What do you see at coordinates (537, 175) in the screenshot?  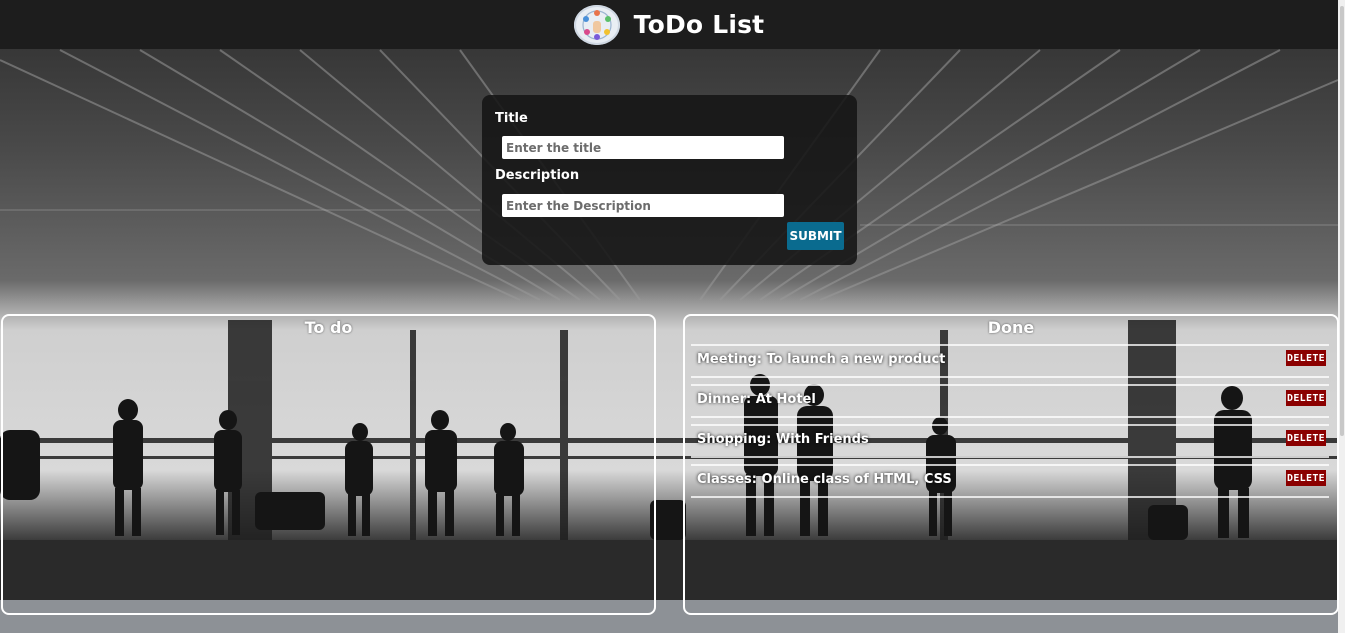 I see `description-label: Description` at bounding box center [537, 175].